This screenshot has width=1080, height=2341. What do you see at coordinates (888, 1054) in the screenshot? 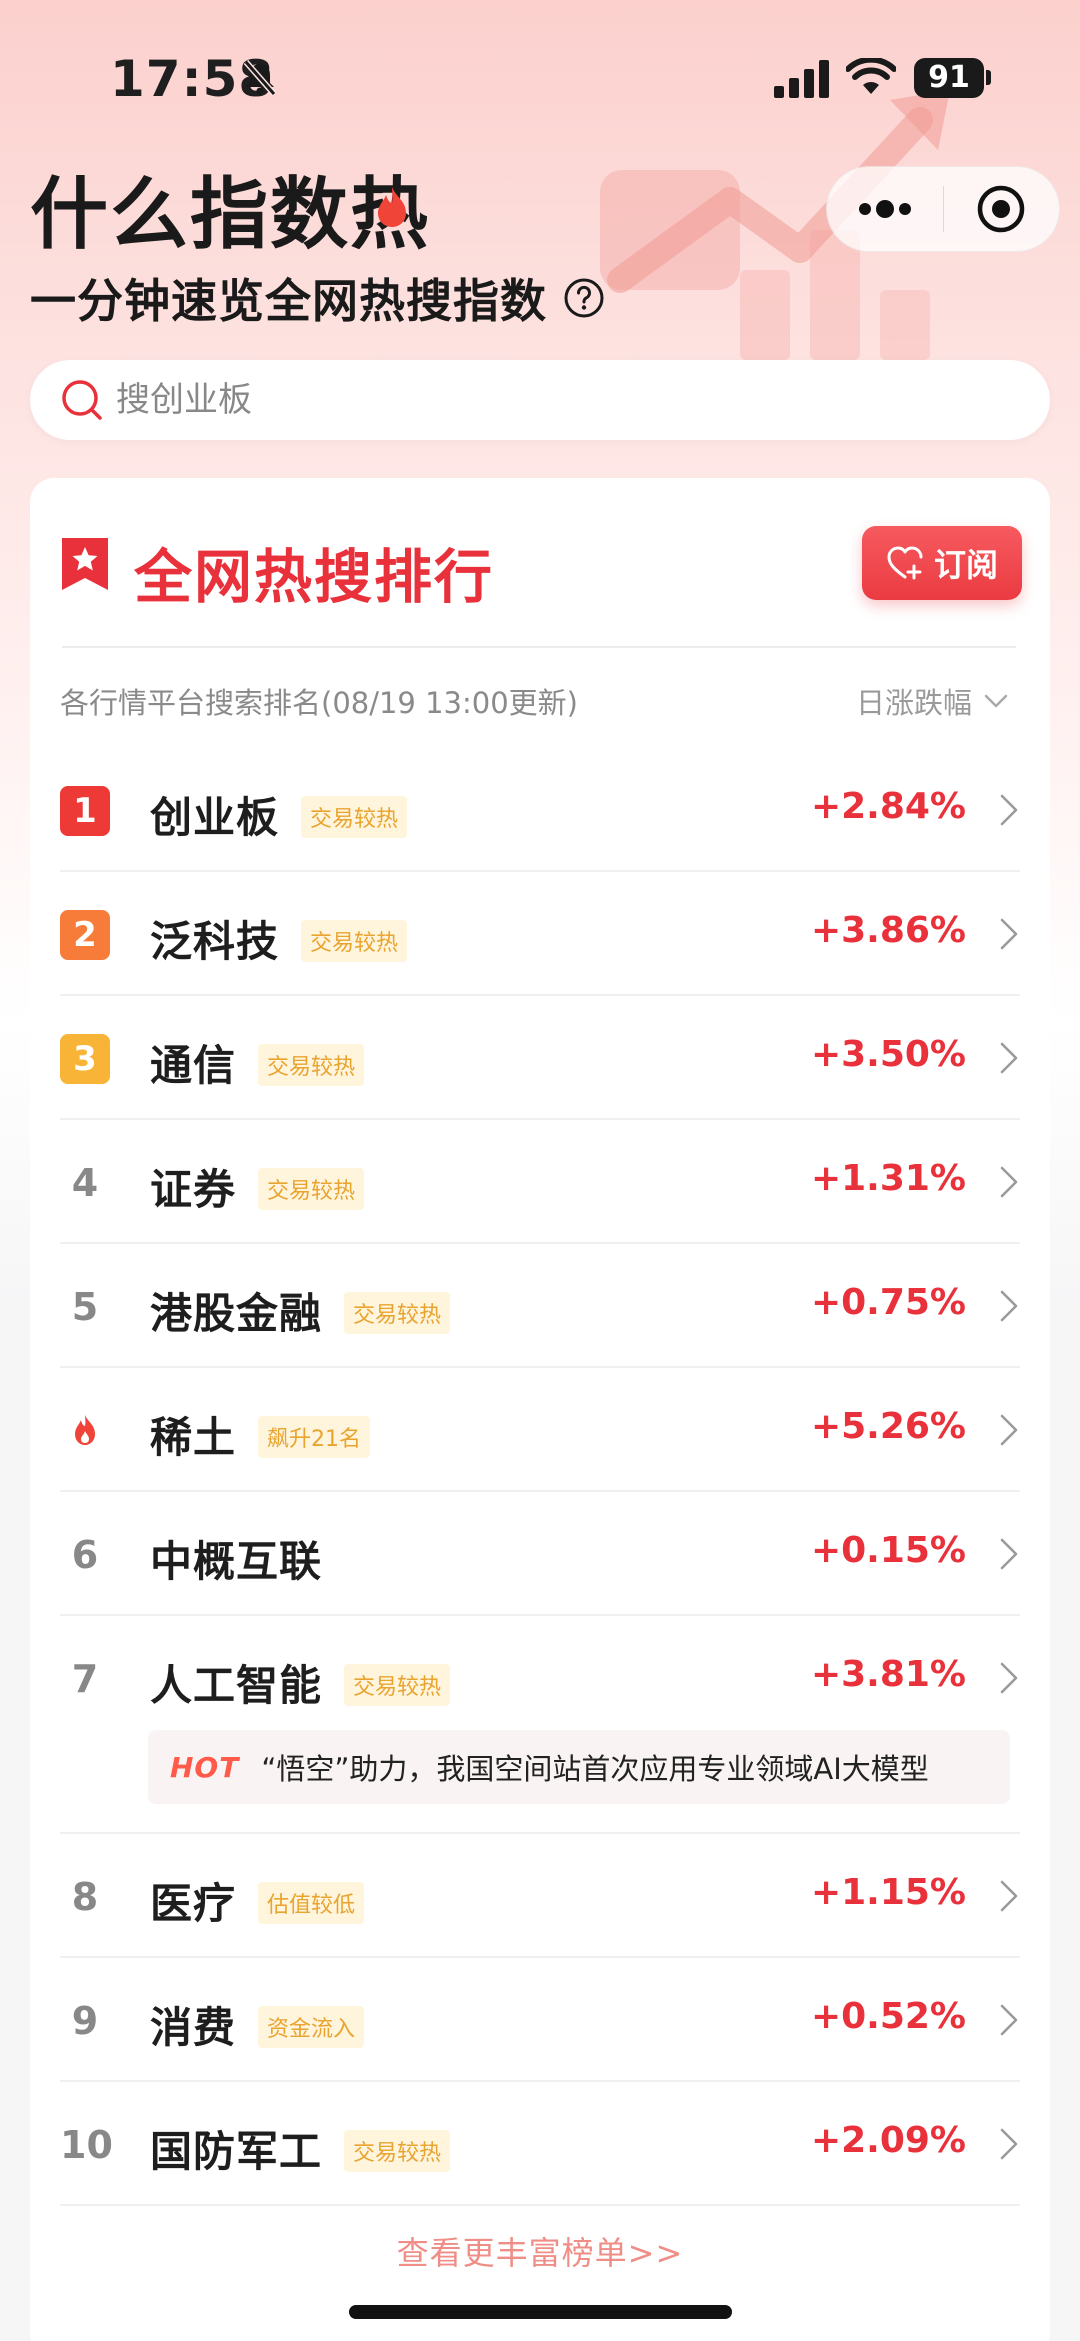
I see `daily-change: +3.50%` at bounding box center [888, 1054].